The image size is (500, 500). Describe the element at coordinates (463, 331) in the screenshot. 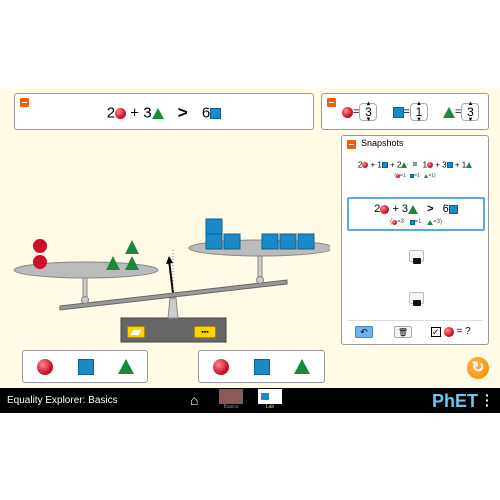

I see `show-values-label: = ?` at that location.